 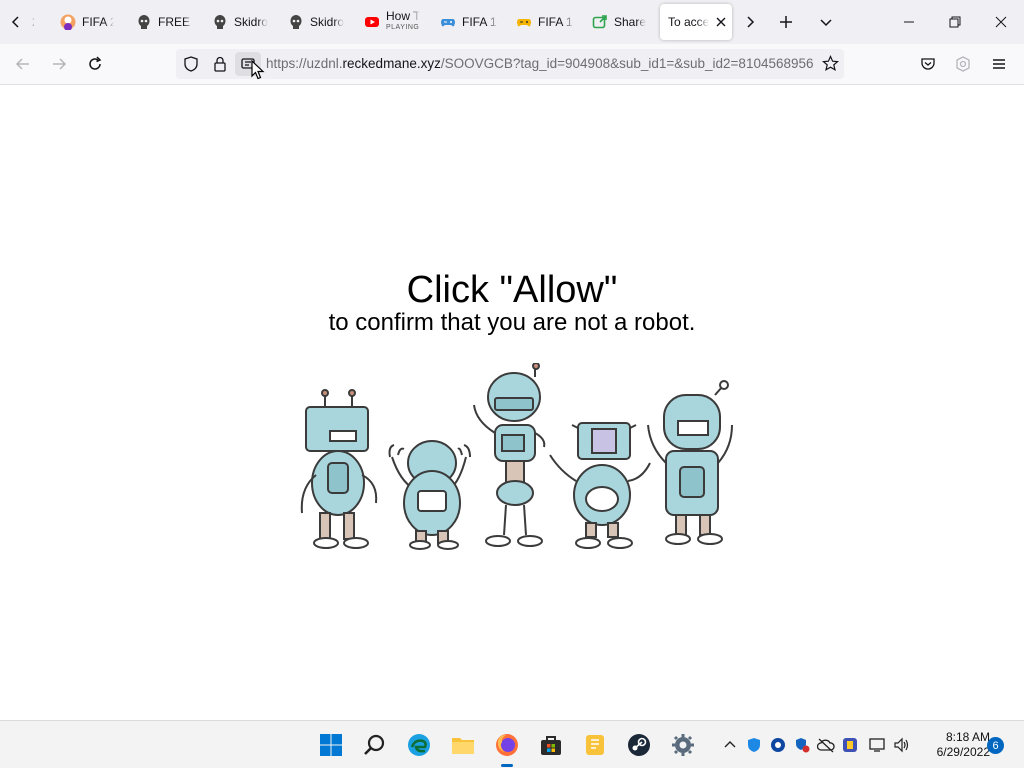 I want to click on plus-icon, so click(x=786, y=22).